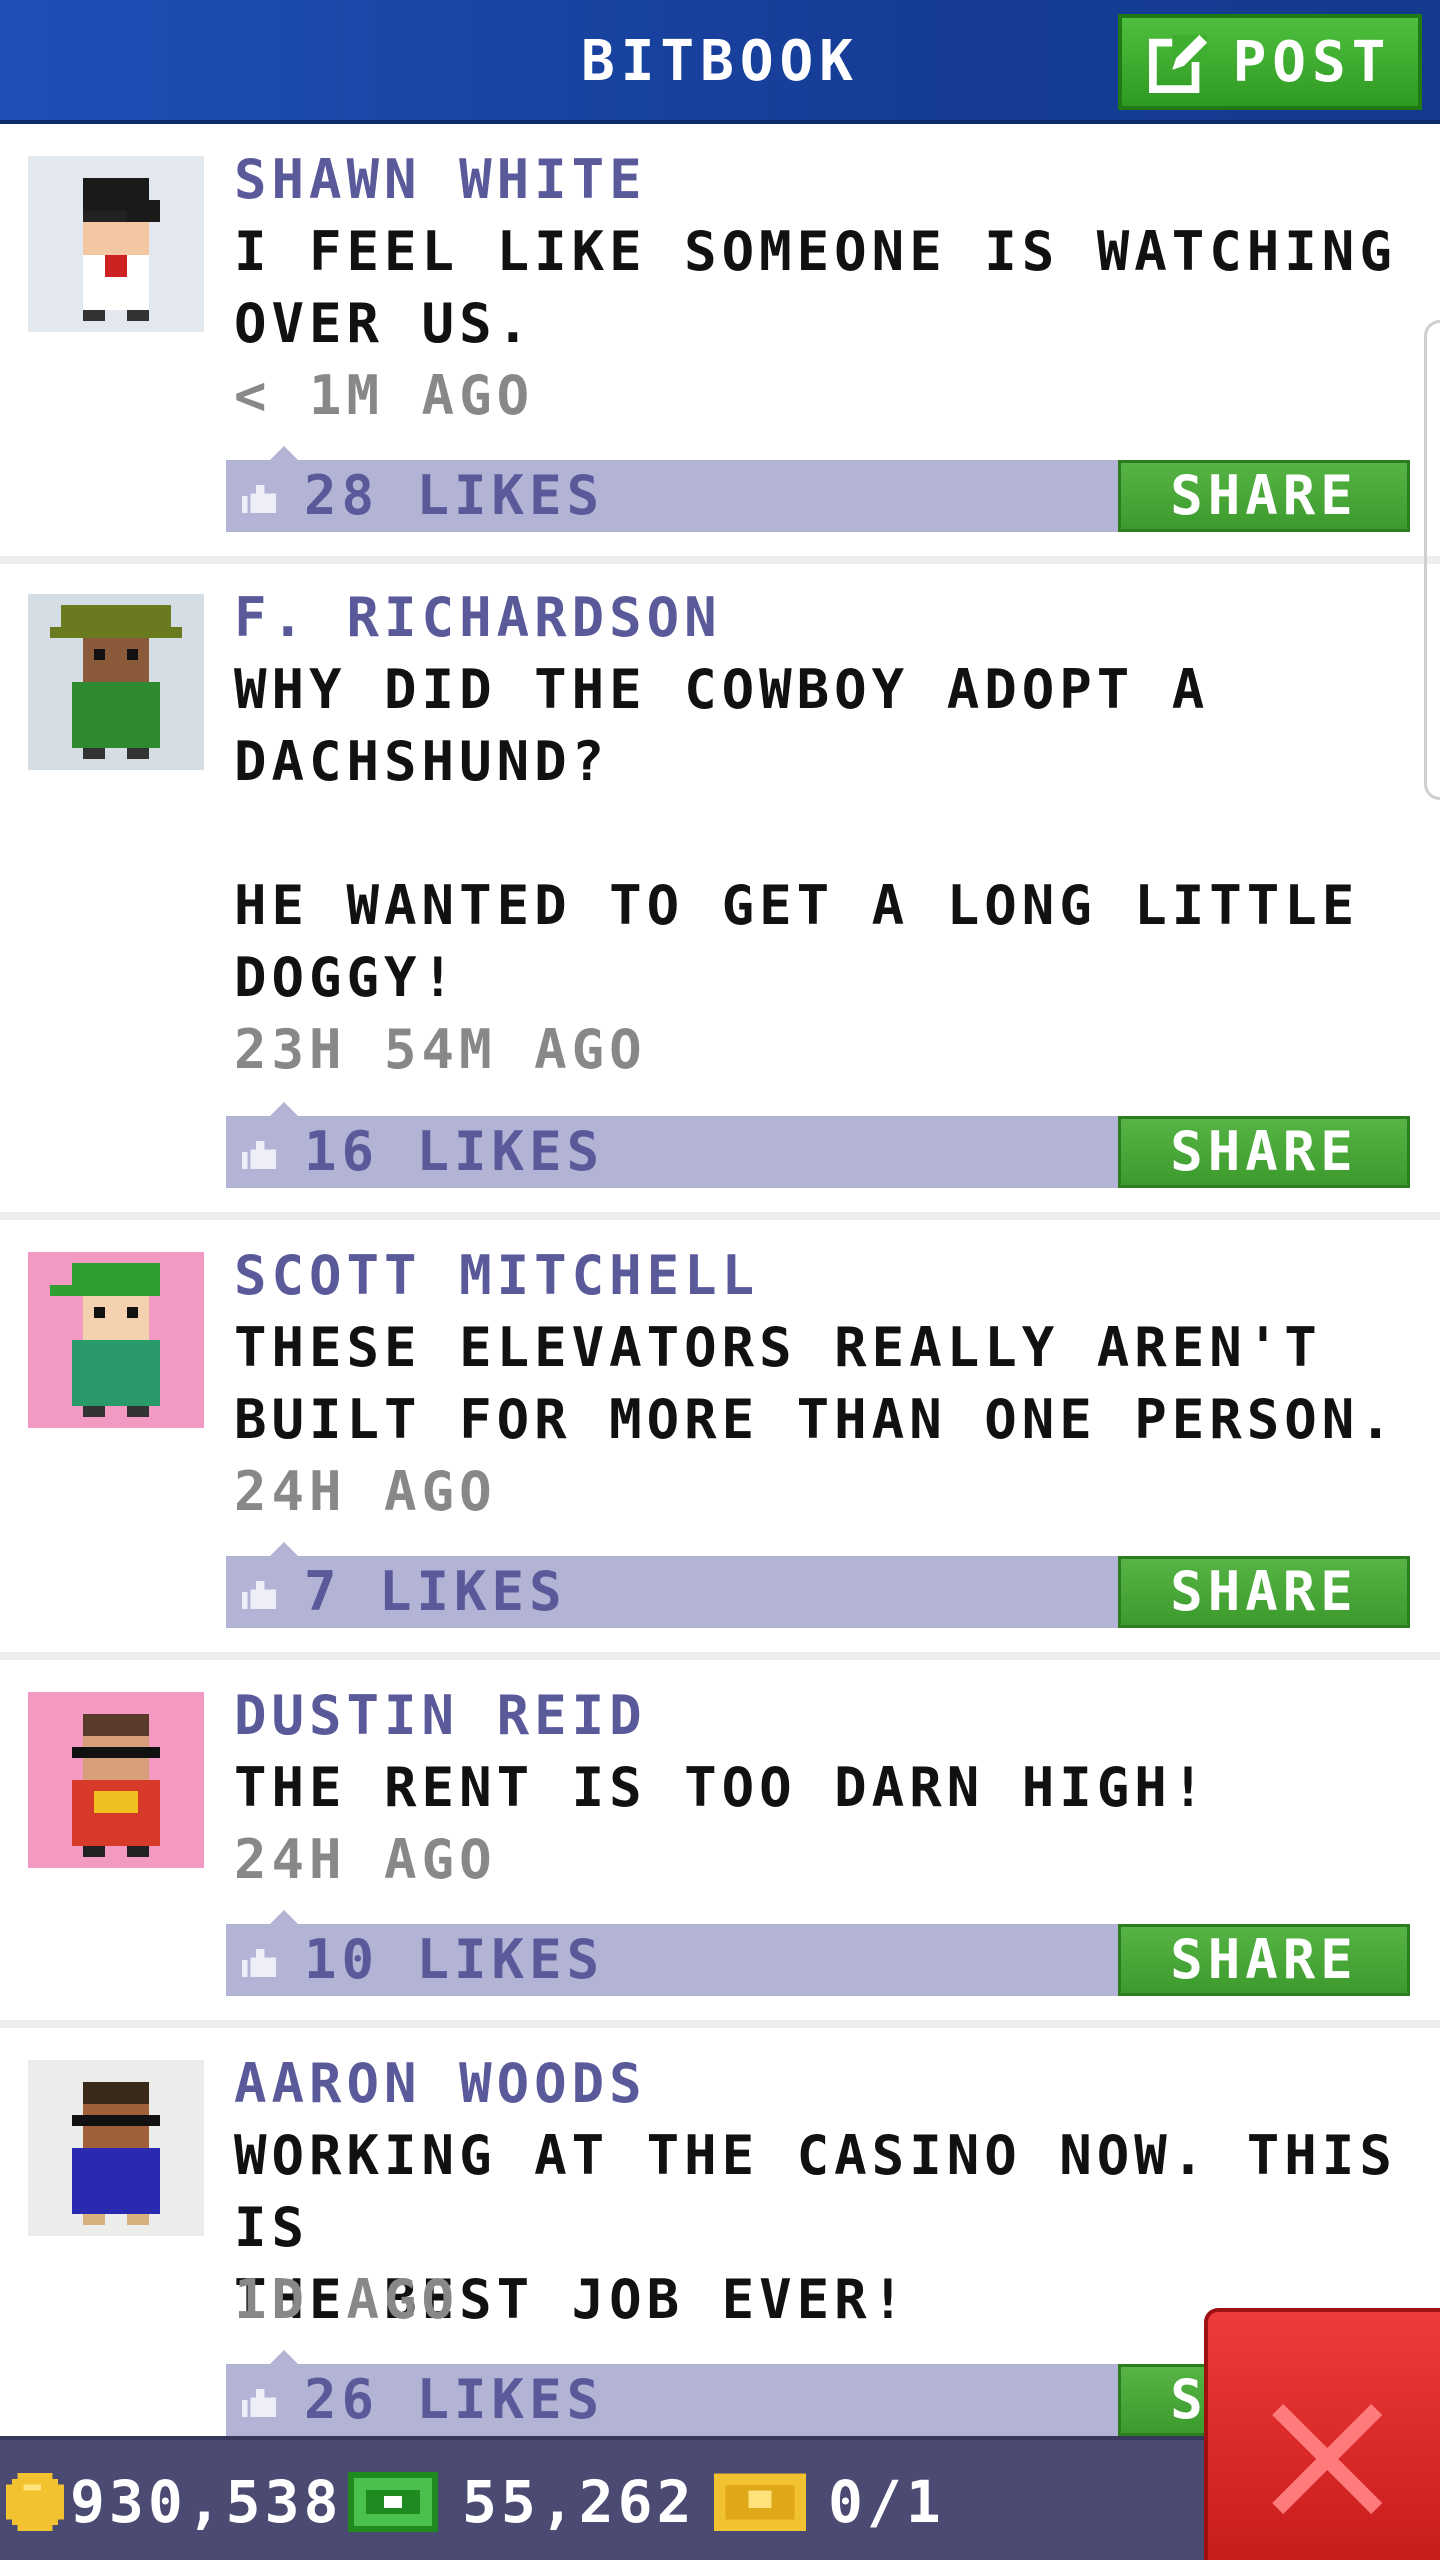 This screenshot has width=1440, height=2560. I want to click on bux-value: 55,262, so click(579, 2502).